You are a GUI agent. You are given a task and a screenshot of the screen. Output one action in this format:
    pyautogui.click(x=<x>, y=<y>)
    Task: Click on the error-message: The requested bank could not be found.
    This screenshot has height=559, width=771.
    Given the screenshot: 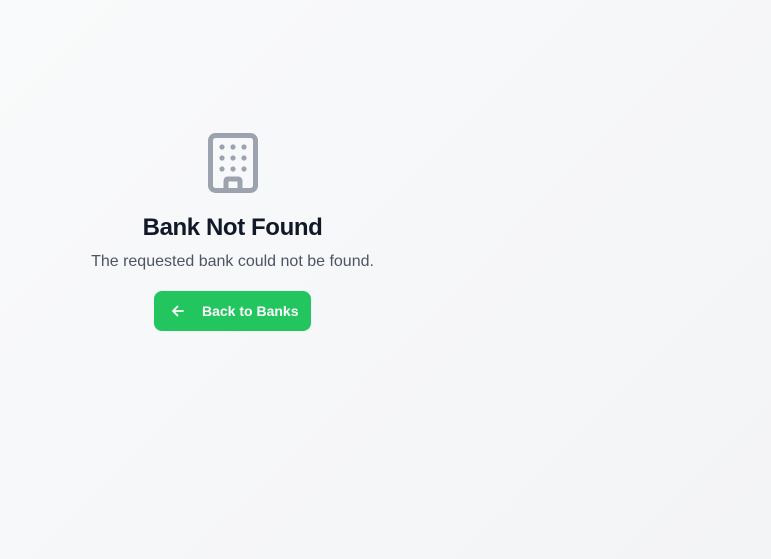 What is the action you would take?
    pyautogui.click(x=232, y=261)
    